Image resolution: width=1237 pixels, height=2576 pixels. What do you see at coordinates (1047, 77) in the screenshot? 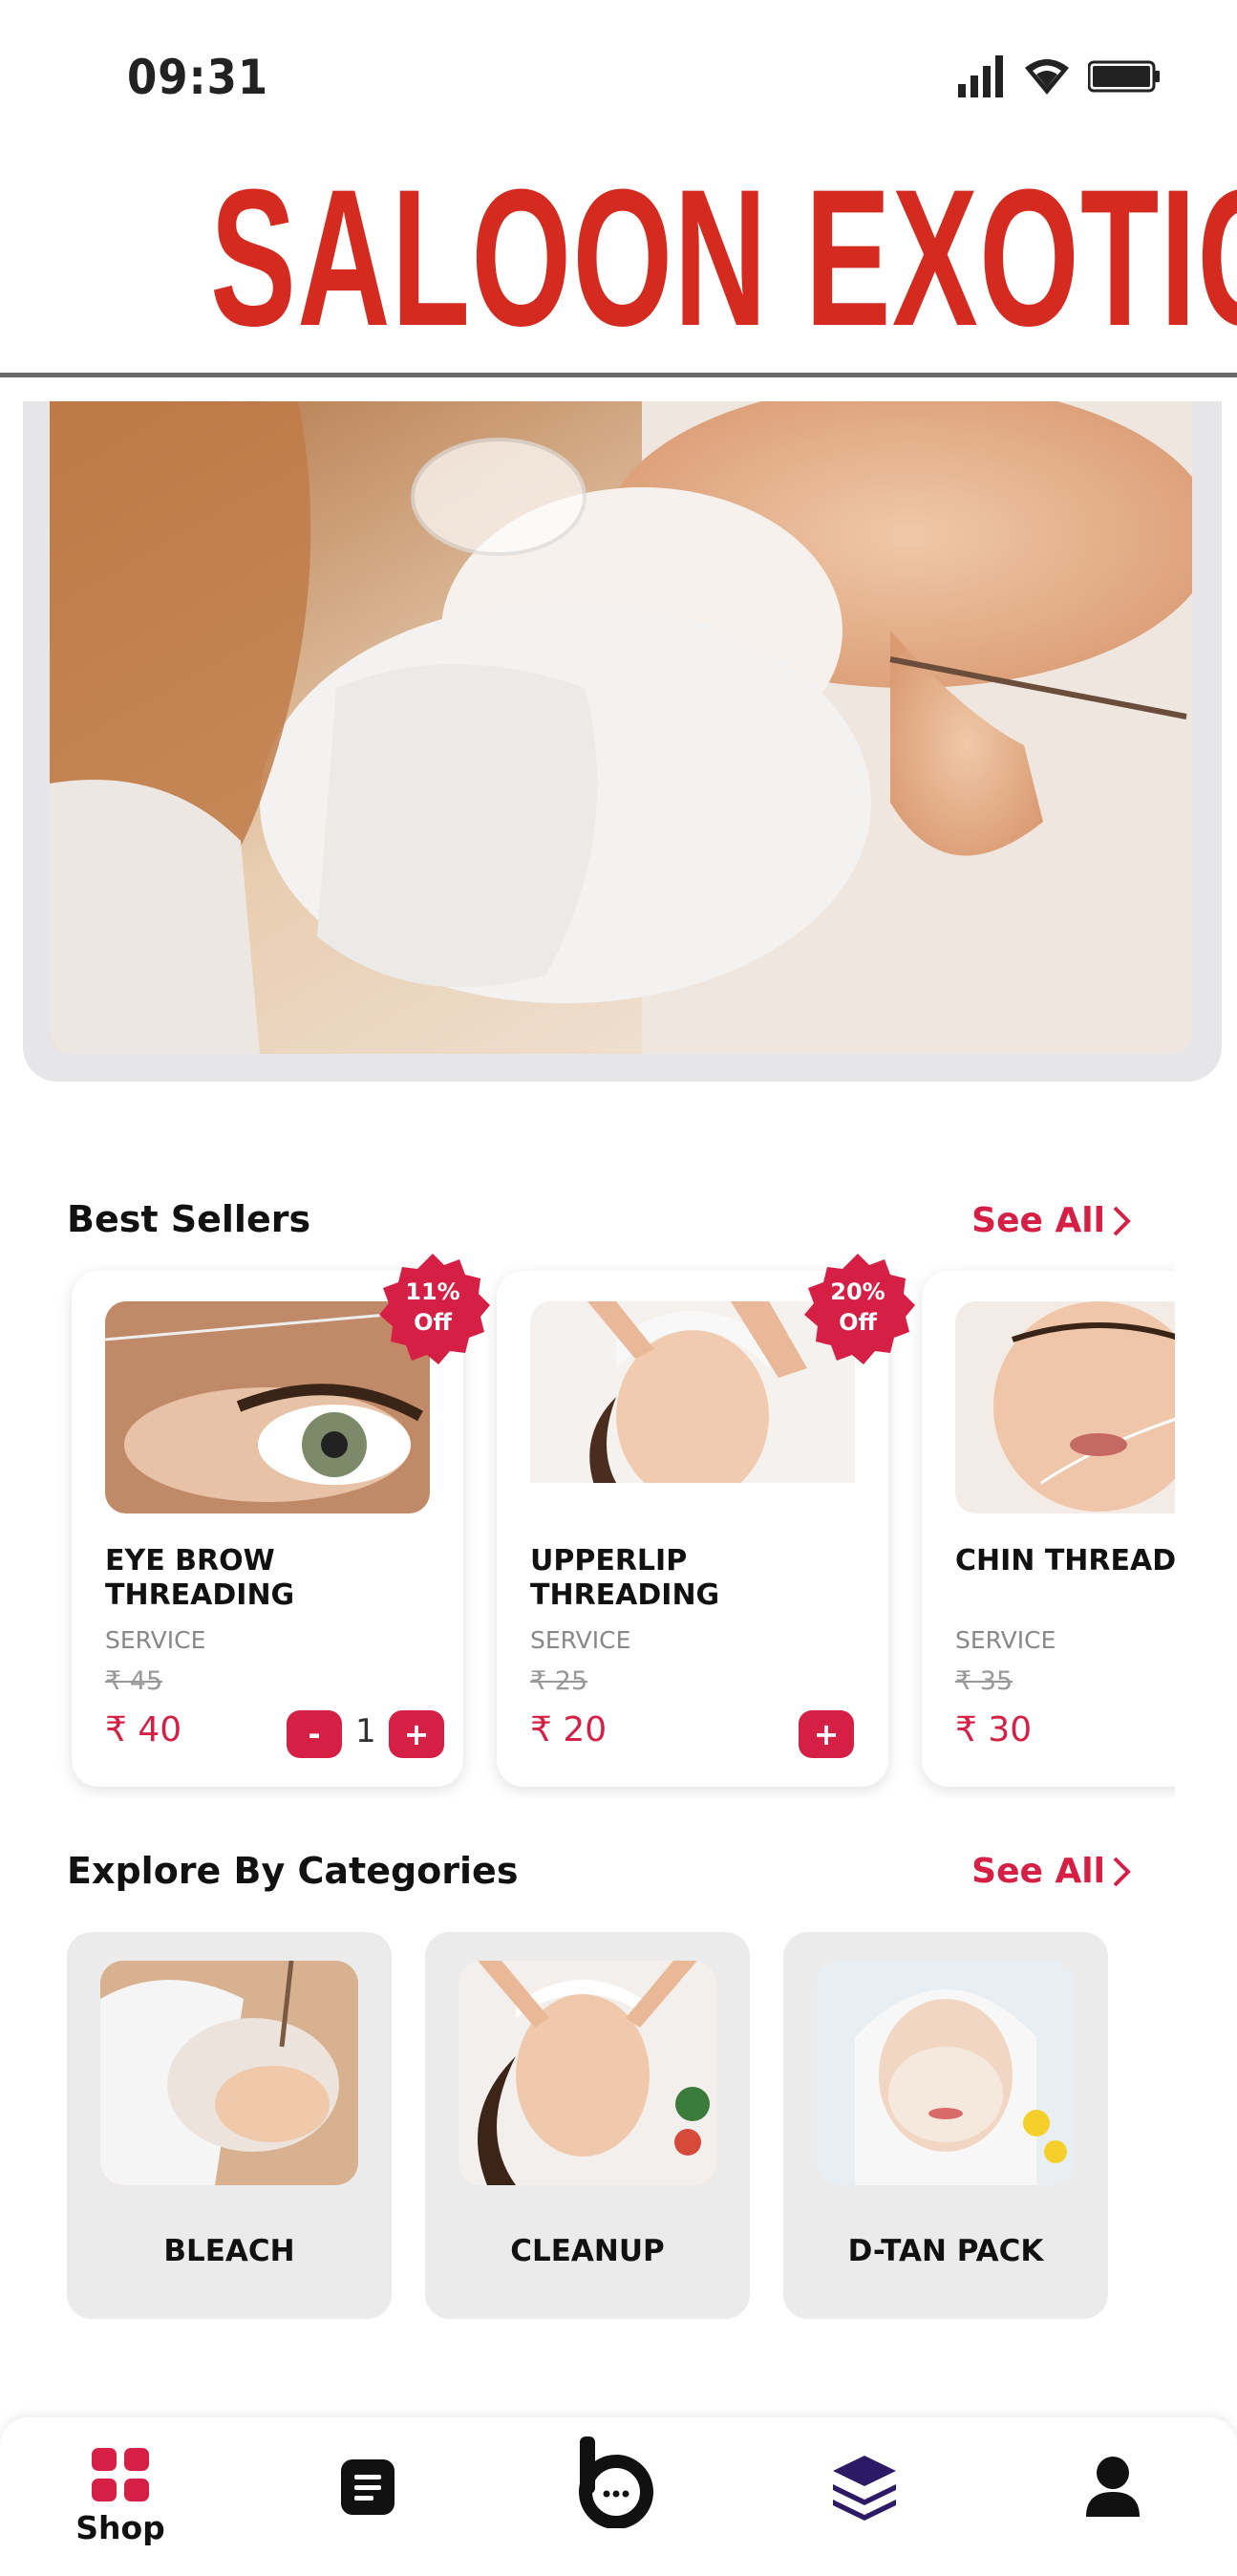
I see `wifi-icon` at bounding box center [1047, 77].